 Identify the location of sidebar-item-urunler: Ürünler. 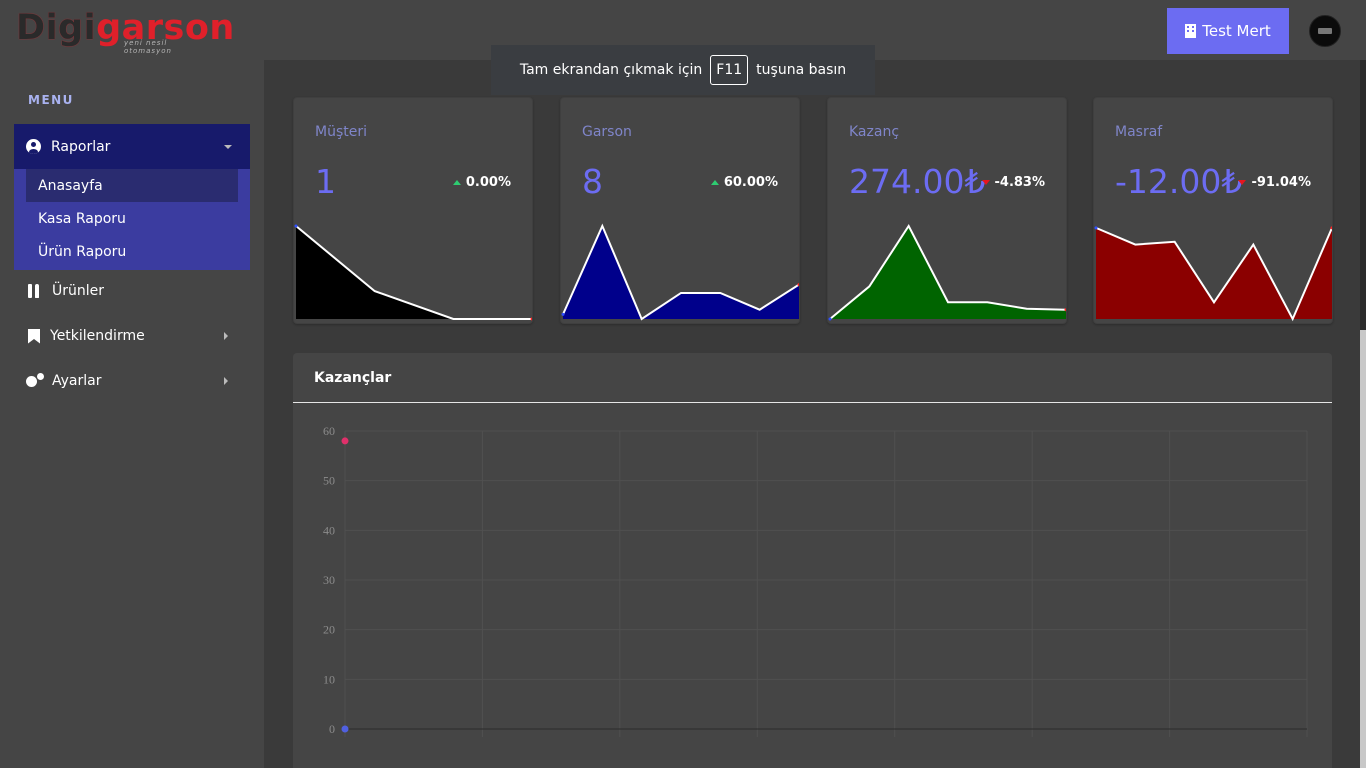
(132, 291).